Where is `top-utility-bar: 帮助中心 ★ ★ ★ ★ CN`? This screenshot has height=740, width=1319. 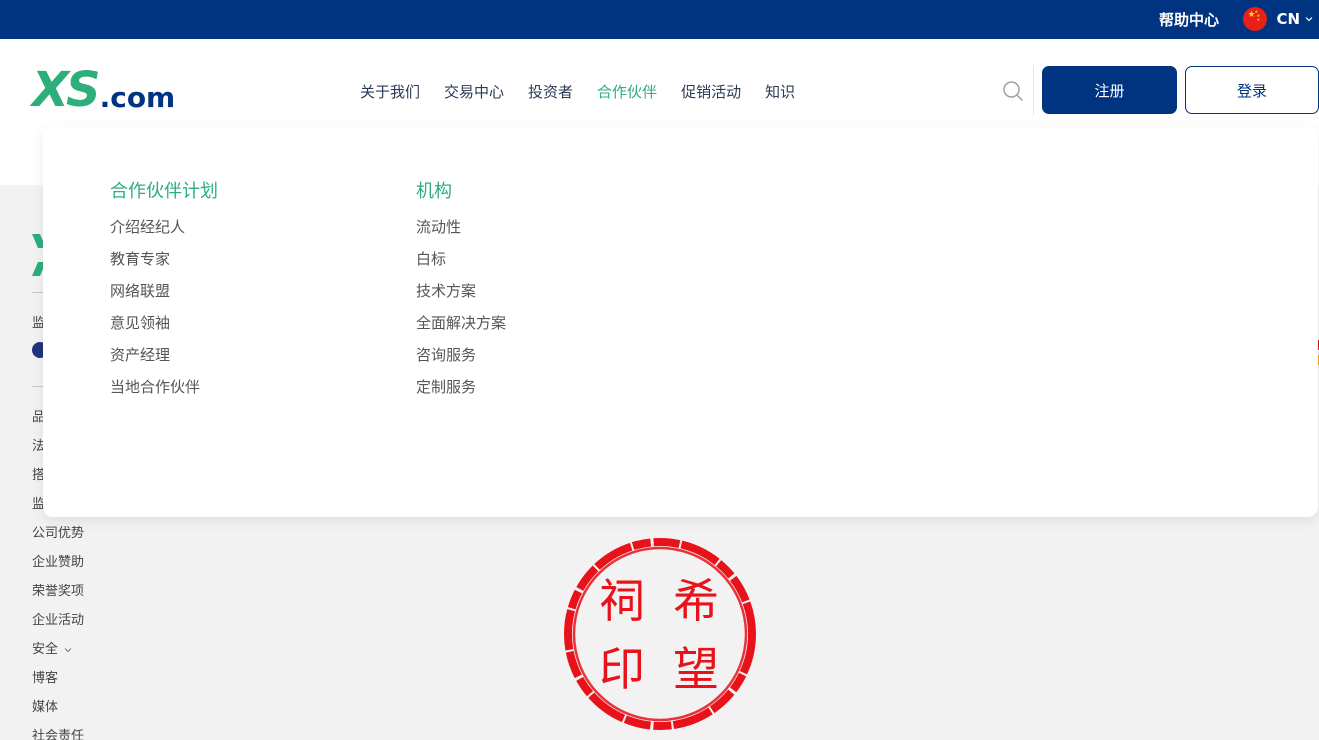
top-utility-bar: 帮助中心 ★ ★ ★ ★ CN is located at coordinates (659, 19).